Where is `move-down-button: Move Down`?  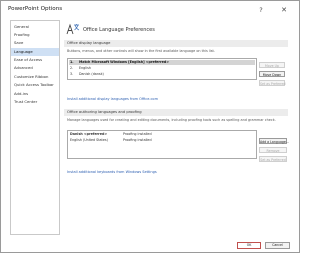
move-down-button: Move Down is located at coordinates (272, 74).